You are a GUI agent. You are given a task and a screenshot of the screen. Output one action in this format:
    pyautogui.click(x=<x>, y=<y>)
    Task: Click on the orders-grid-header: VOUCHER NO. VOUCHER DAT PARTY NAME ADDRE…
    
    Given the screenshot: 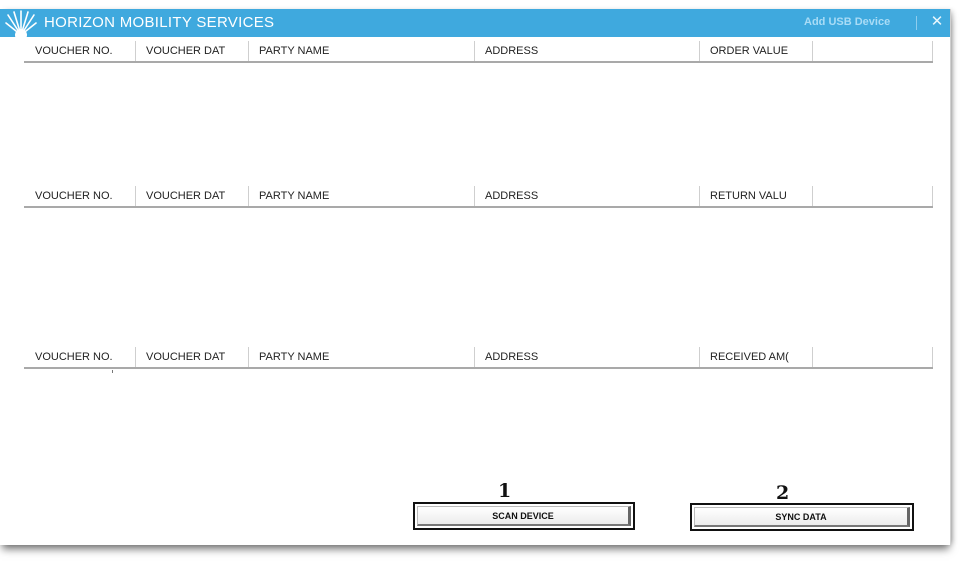 What is the action you would take?
    pyautogui.click(x=478, y=52)
    